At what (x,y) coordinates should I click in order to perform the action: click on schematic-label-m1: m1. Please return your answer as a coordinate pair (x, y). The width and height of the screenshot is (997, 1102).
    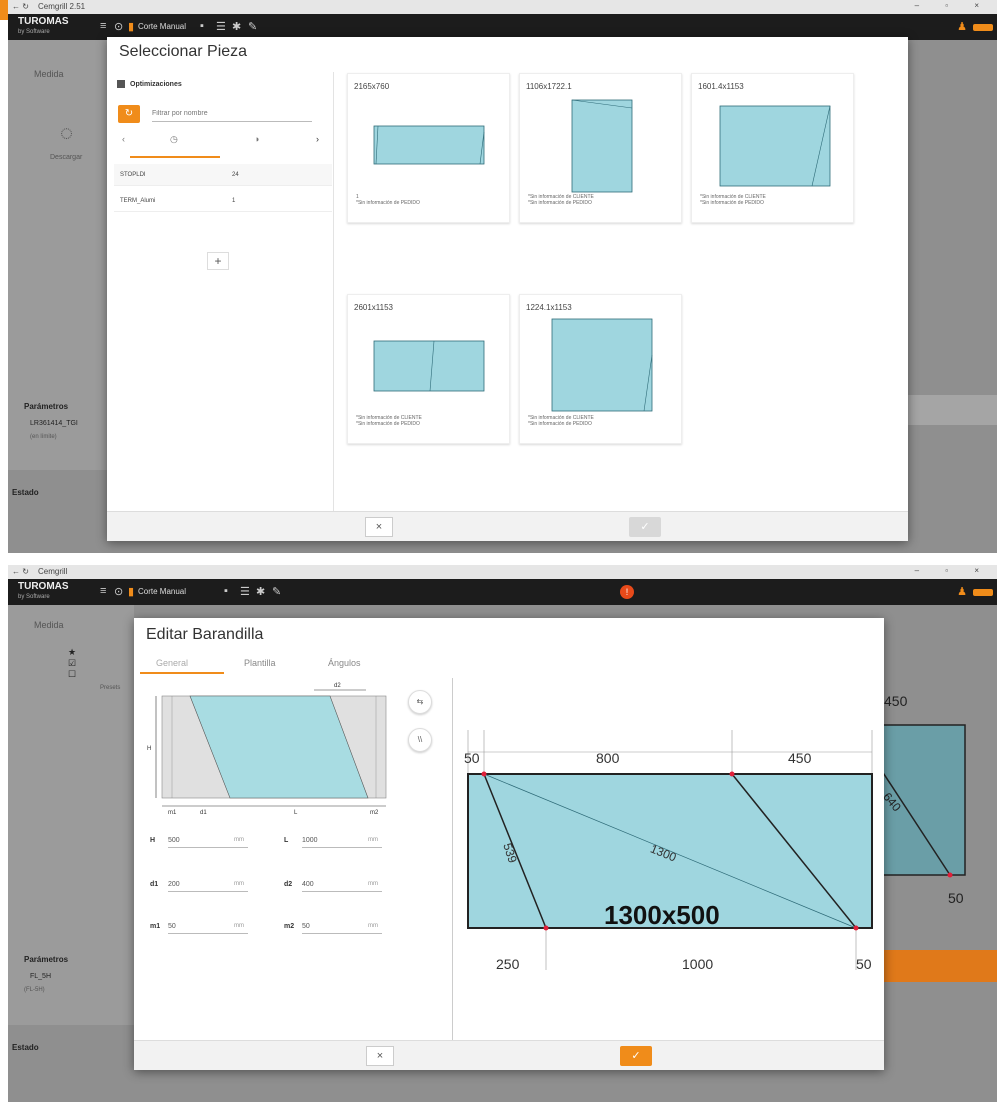
    Looking at the image, I should click on (172, 813).